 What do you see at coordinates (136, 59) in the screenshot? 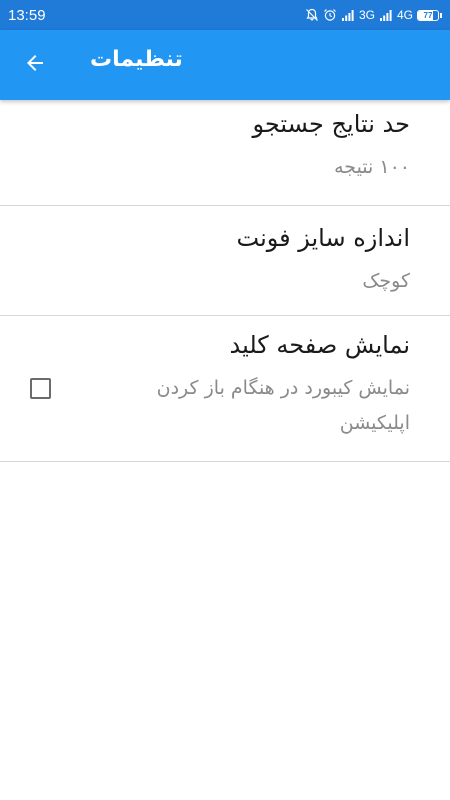
I see `page-title: تنظیمات` at bounding box center [136, 59].